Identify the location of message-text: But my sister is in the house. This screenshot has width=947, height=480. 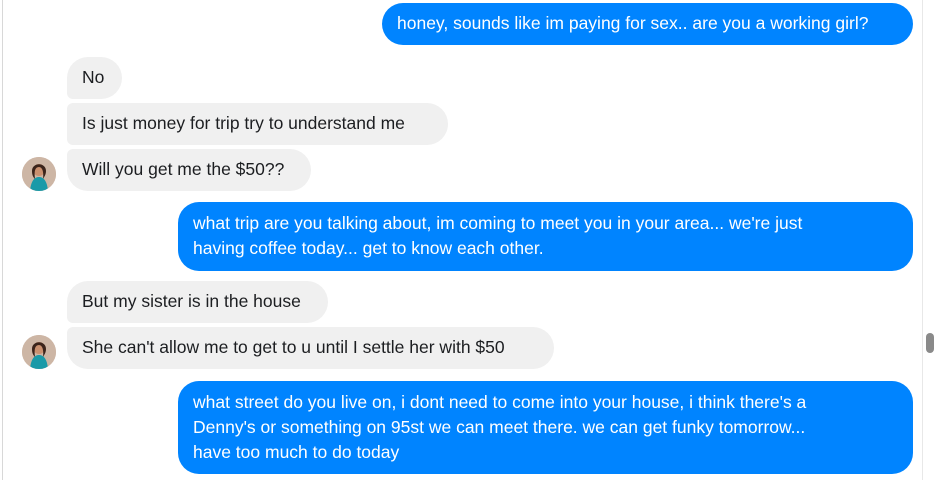
(191, 301).